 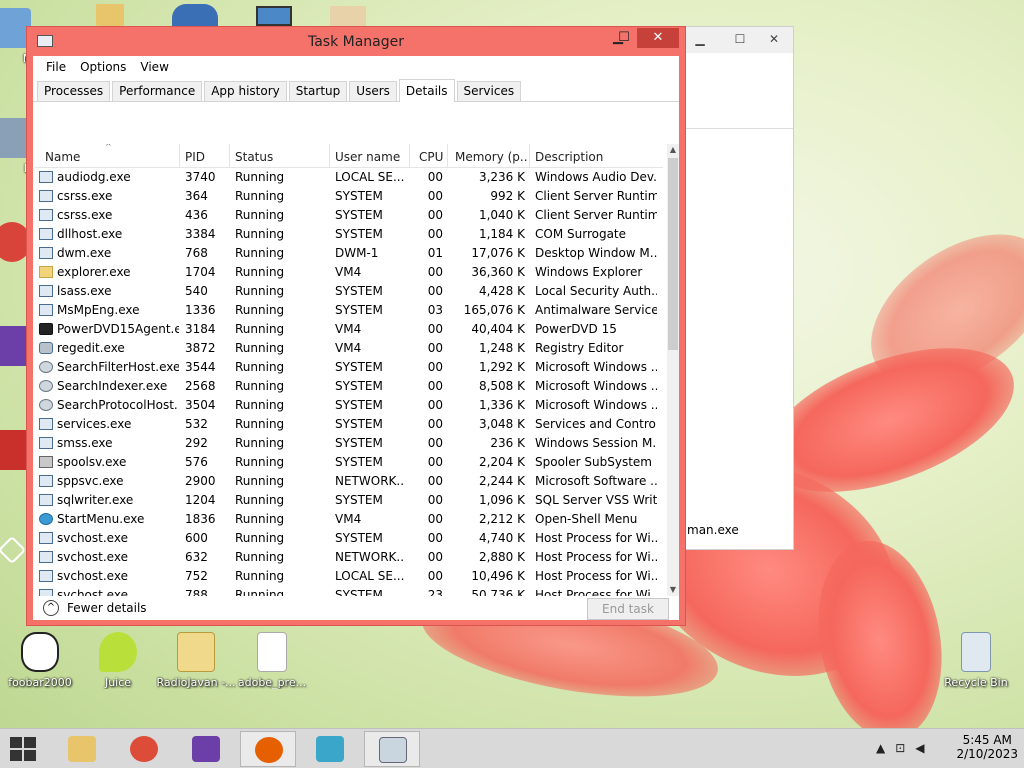 I want to click on minimize-button: ▁, so click(x=700, y=39).